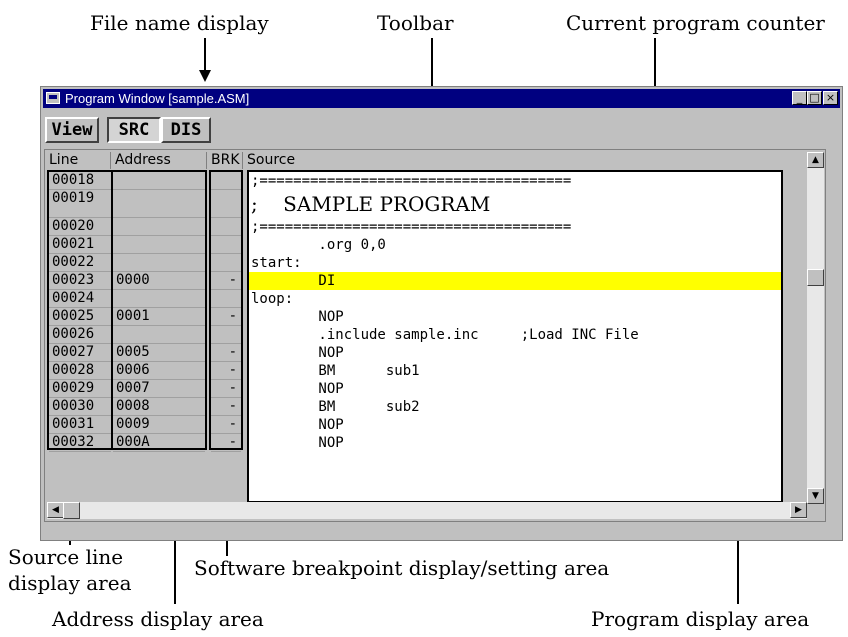  I want to click on address-area: 0000 0001 0005 0006 0007 0008 0009 000A, so click(159, 311).